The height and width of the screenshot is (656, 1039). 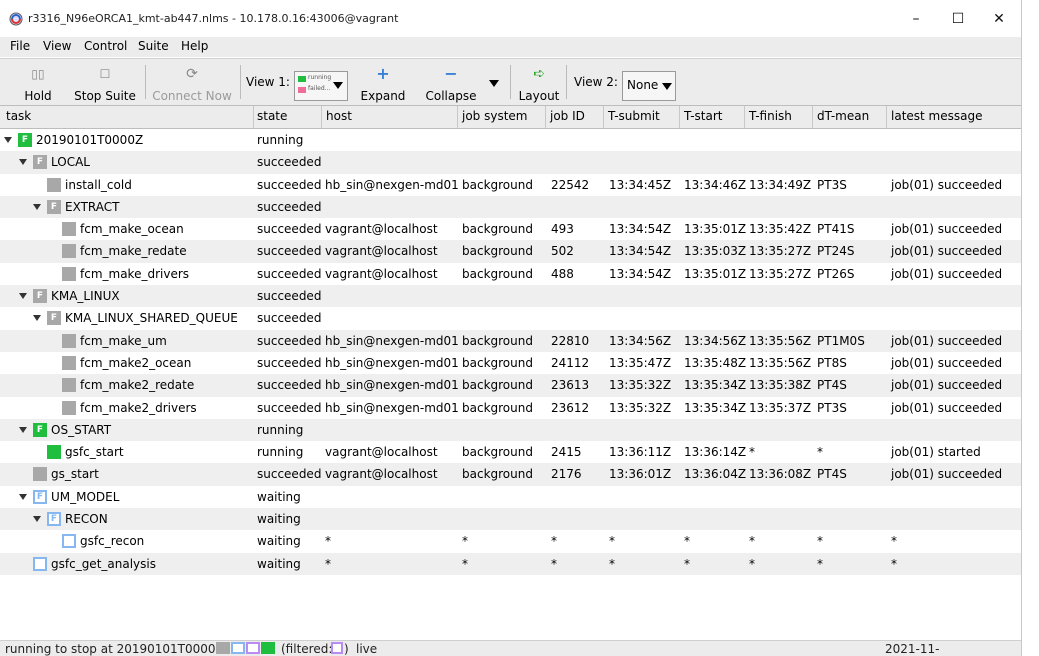 I want to click on col-job-id: job ID, so click(x=567, y=116).